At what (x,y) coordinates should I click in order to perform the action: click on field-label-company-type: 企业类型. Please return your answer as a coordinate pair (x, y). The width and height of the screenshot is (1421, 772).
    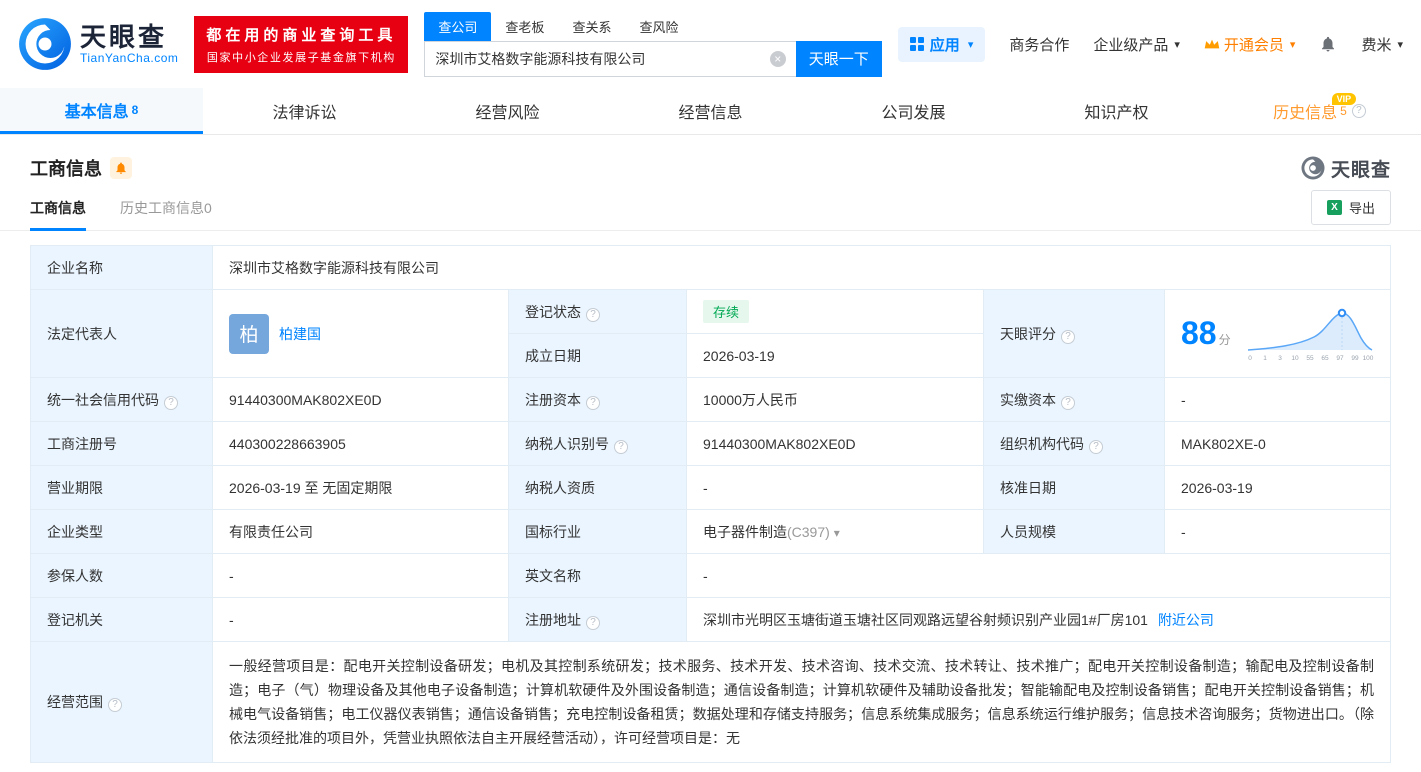
    Looking at the image, I should click on (121, 531).